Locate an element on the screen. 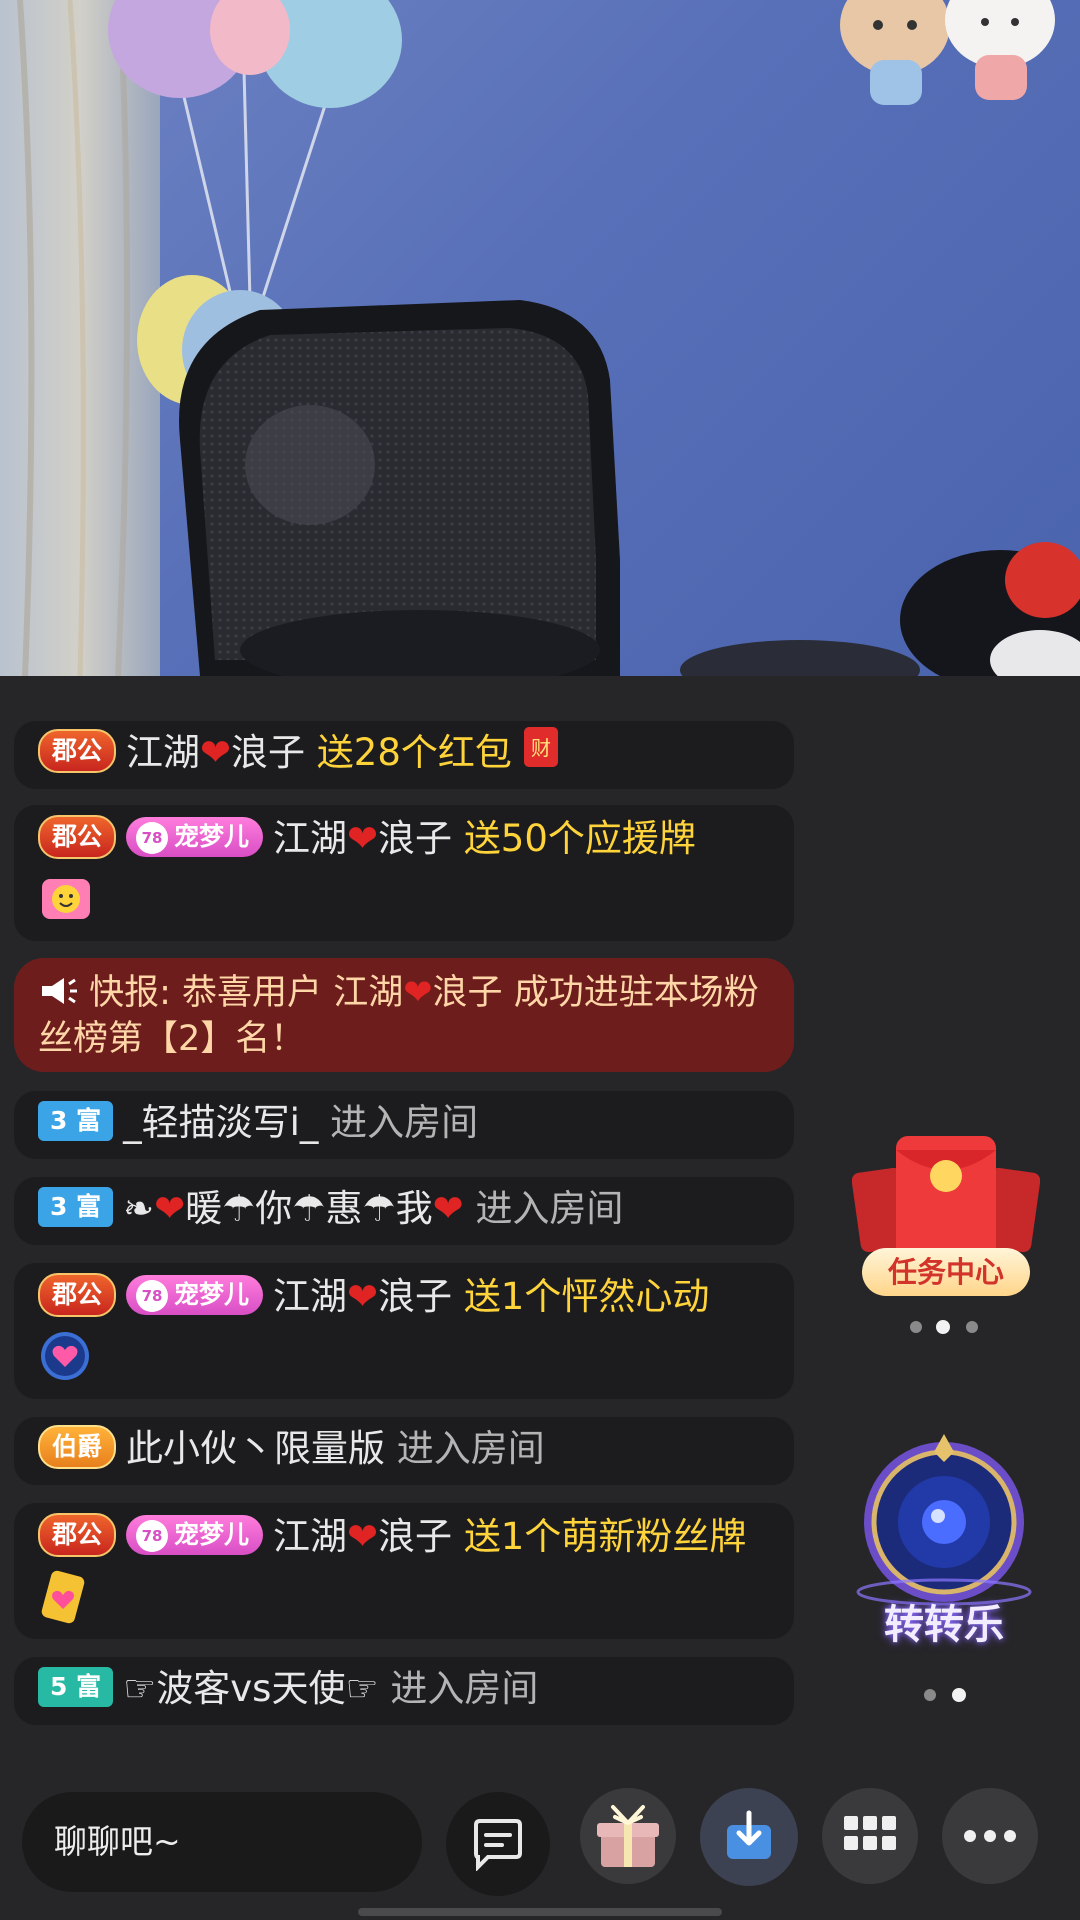 This screenshot has height=1920, width=1080. gift-box-icon is located at coordinates (628, 1836).